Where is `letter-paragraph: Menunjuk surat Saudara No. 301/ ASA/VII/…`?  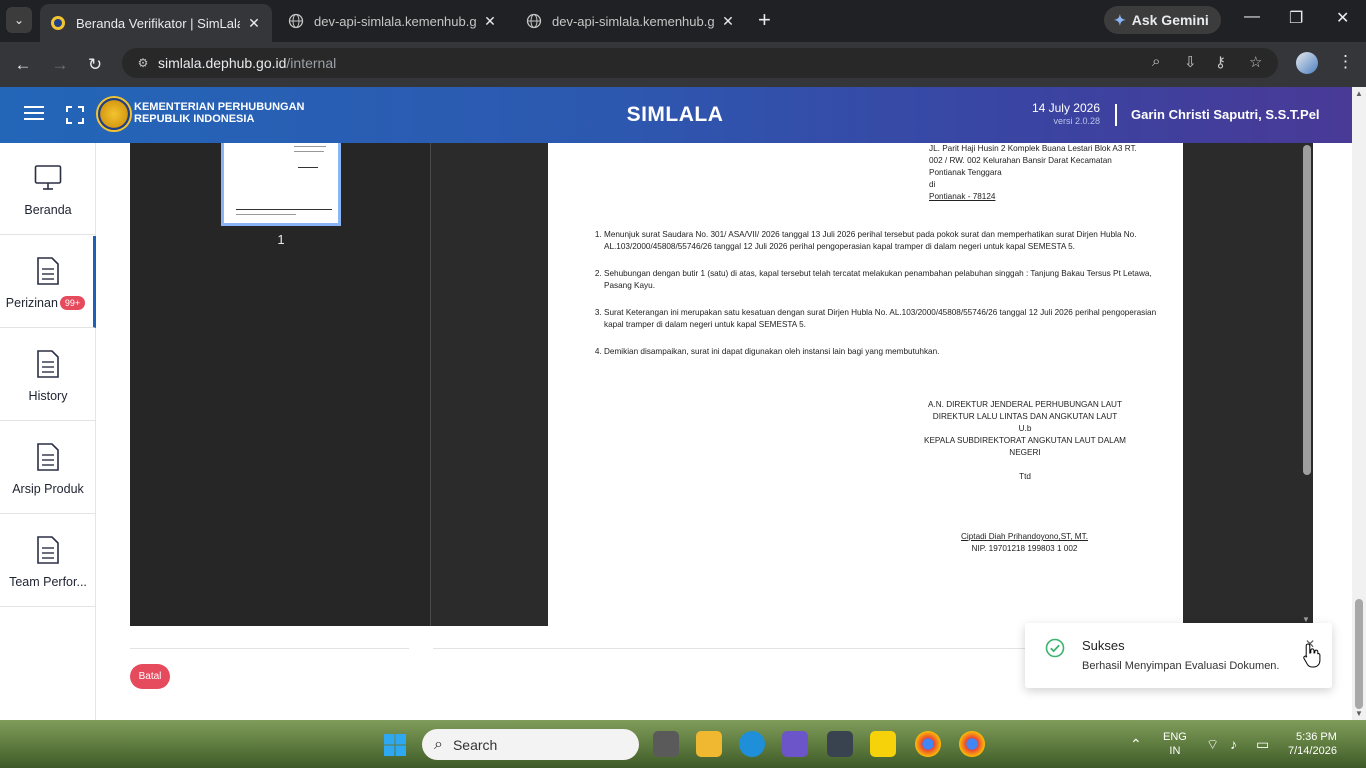 letter-paragraph: Menunjuk surat Saudara No. 301/ ASA/VII/… is located at coordinates (884, 241).